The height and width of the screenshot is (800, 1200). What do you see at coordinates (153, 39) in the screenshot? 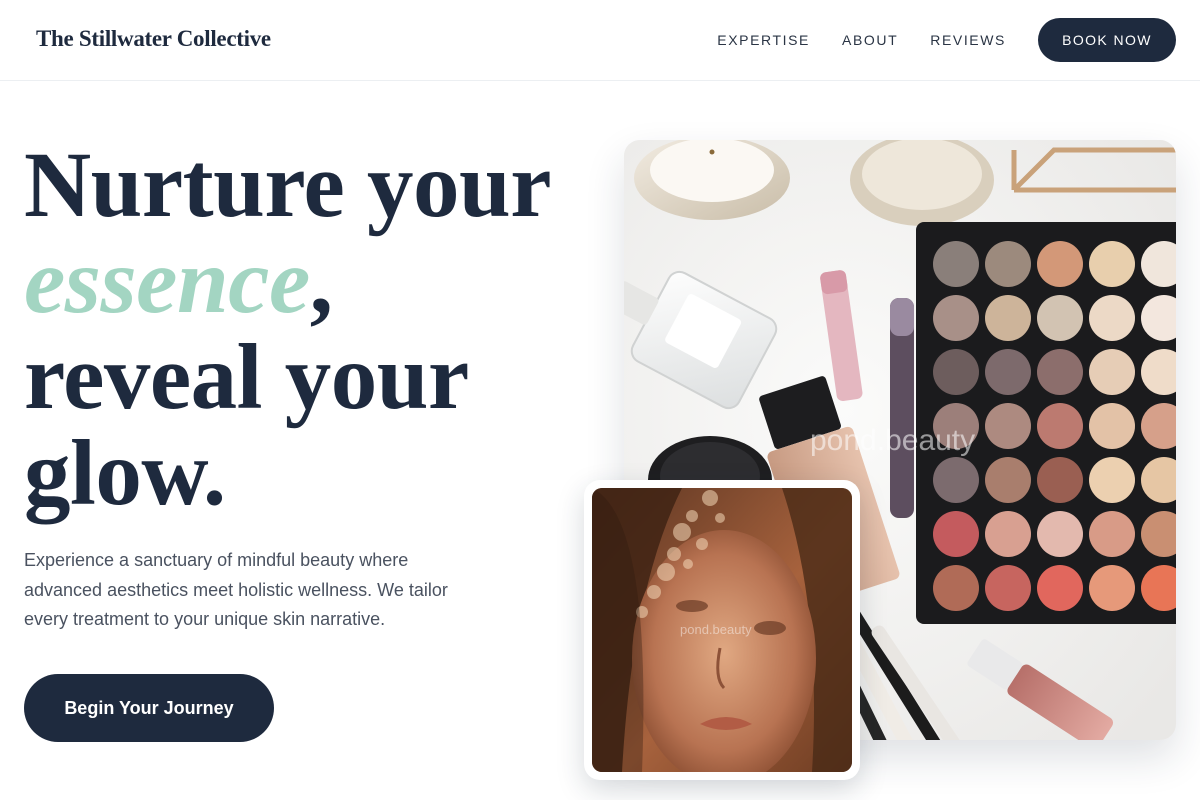
I see `brand-logo: The Stillwater Collective` at bounding box center [153, 39].